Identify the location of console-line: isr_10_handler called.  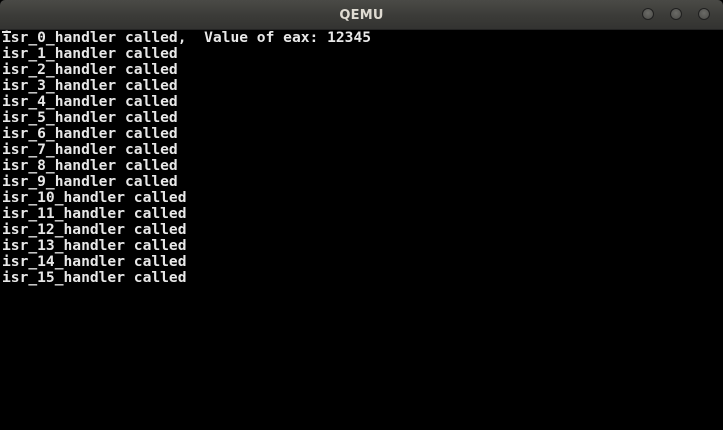
(94, 197).